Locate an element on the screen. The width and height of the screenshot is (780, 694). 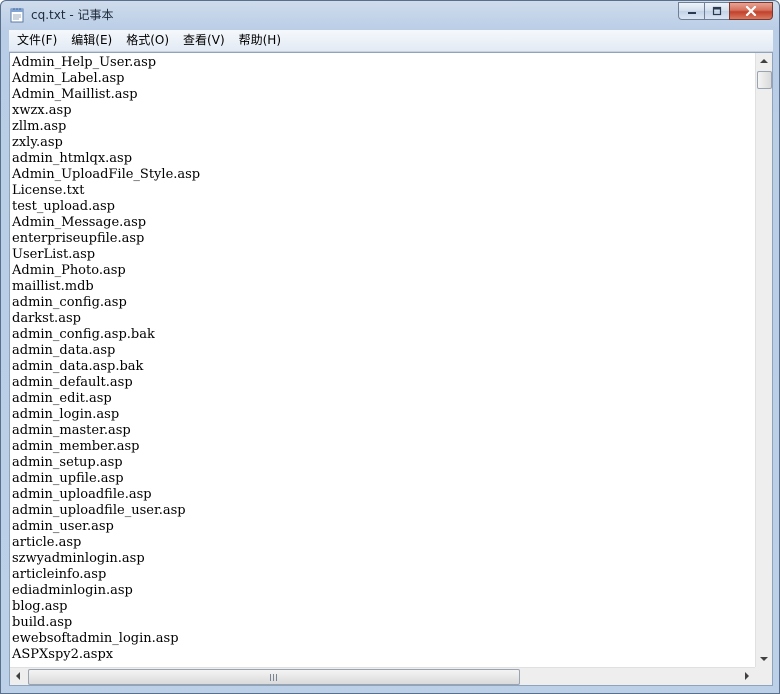
menu-bar: 文件(F) 编辑(E) 格式(O) 查看(V) 帮助(H) is located at coordinates (391, 41).